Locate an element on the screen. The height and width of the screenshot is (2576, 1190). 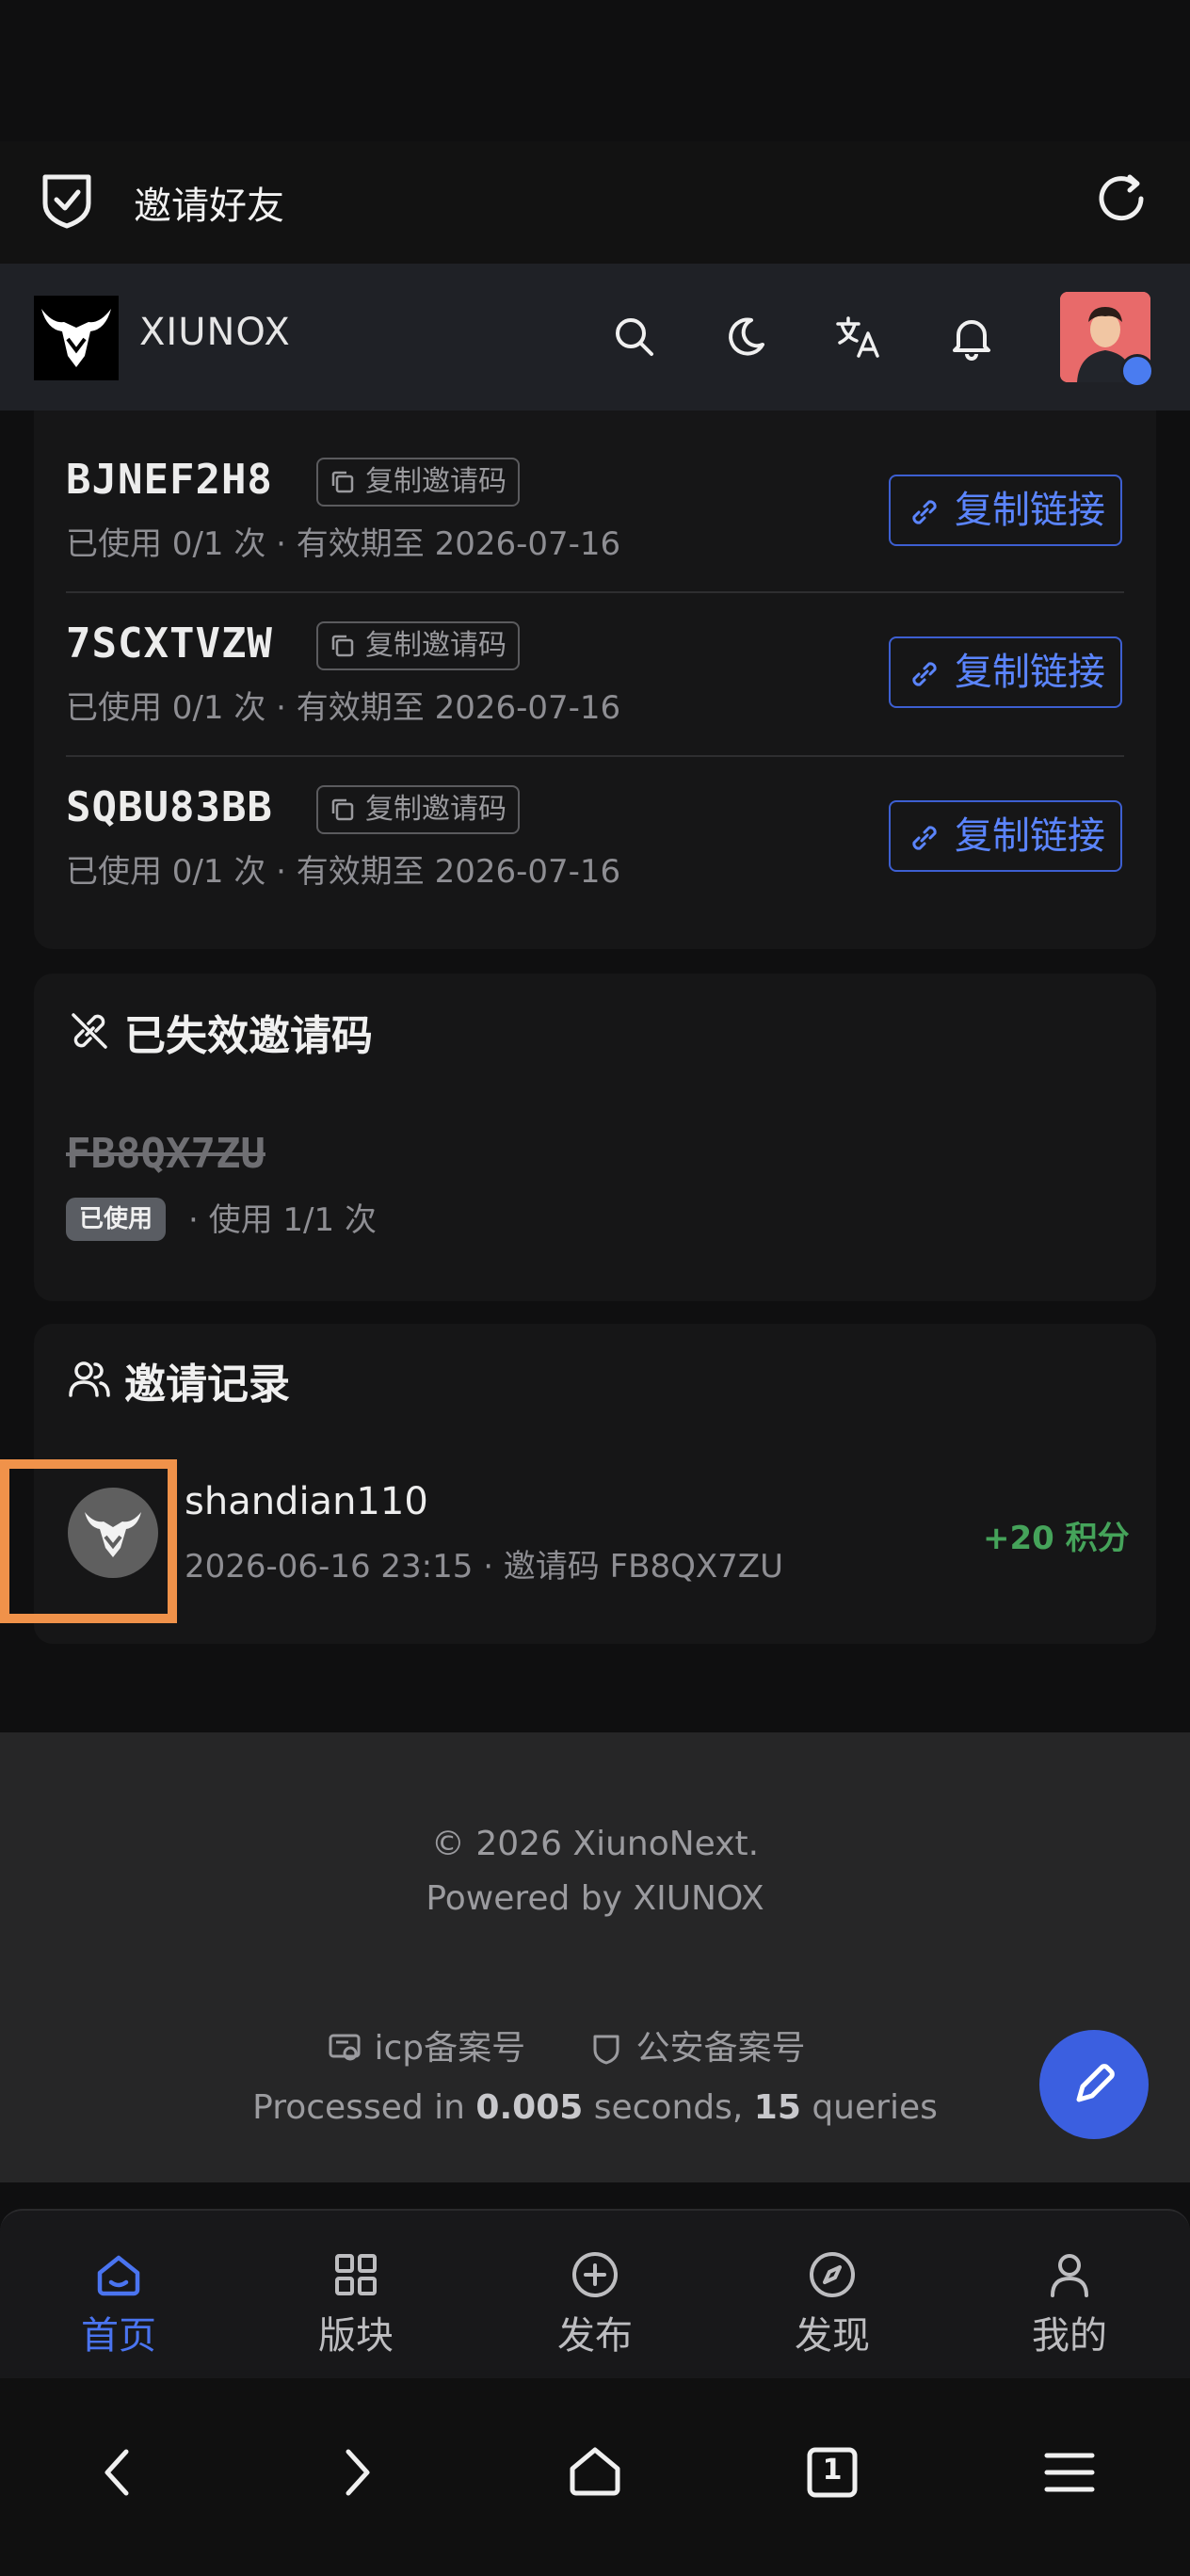
processed-prefix: Processed in is located at coordinates (364, 2107).